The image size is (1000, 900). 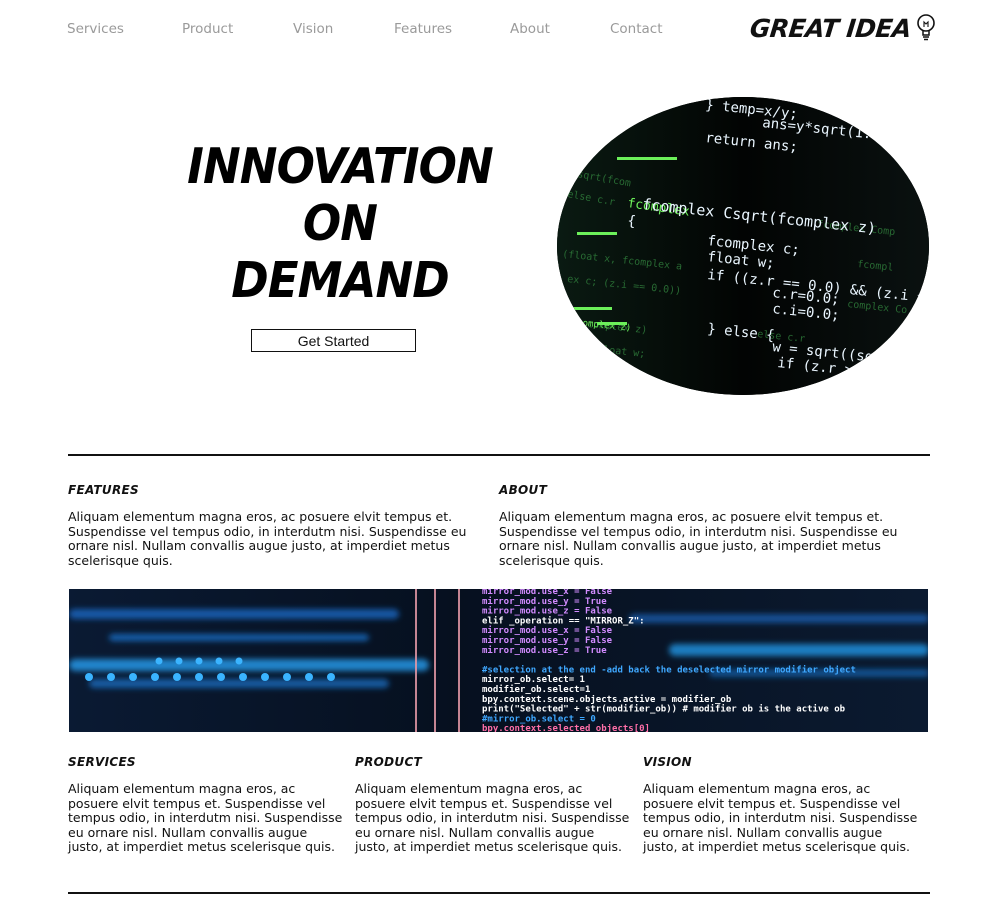 I want to click on banner-code-line: modifier_ob.select=1, so click(x=536, y=689).